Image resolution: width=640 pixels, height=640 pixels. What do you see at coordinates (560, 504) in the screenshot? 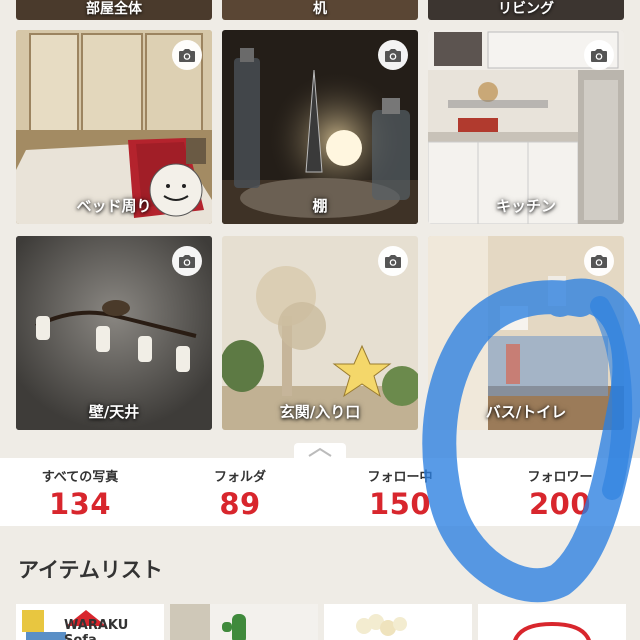
I see `stat-value: 200` at bounding box center [560, 504].